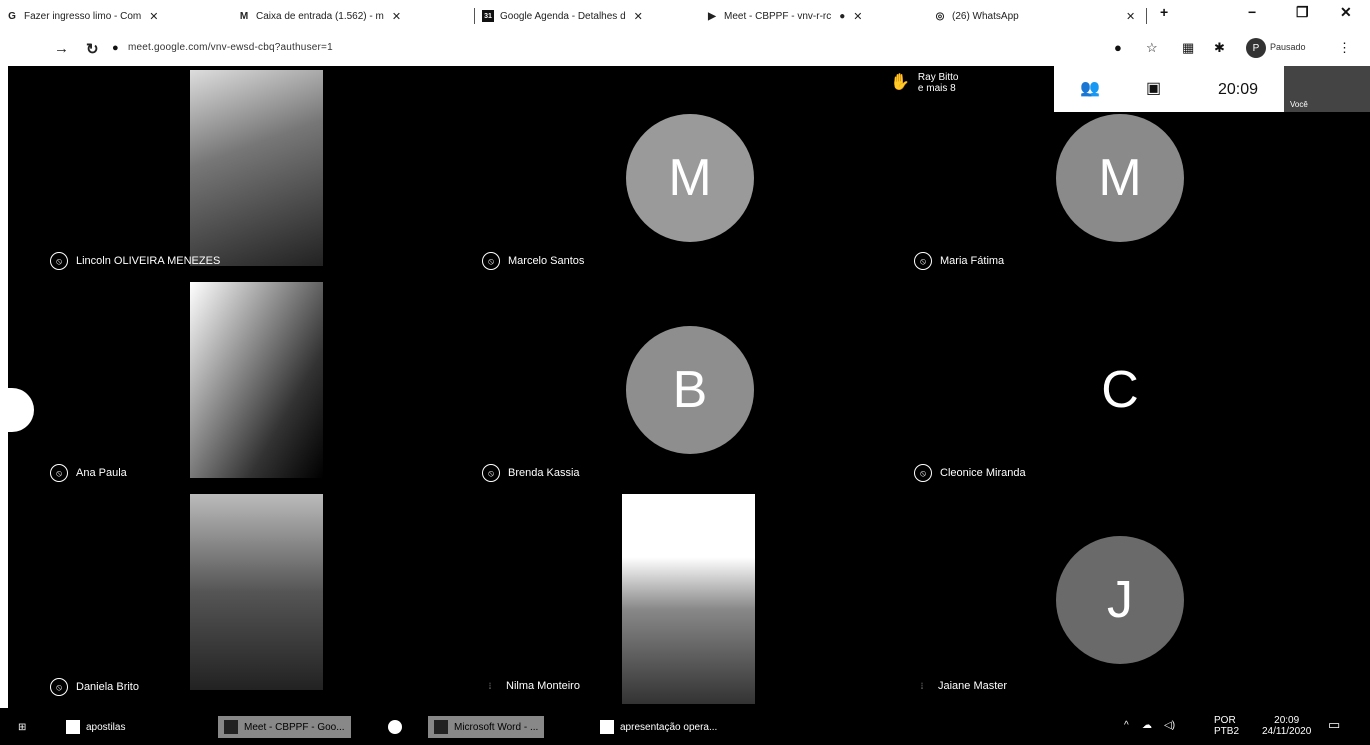  Describe the element at coordinates (1227, 731) in the screenshot. I see `lang-layout: PTB2` at that location.